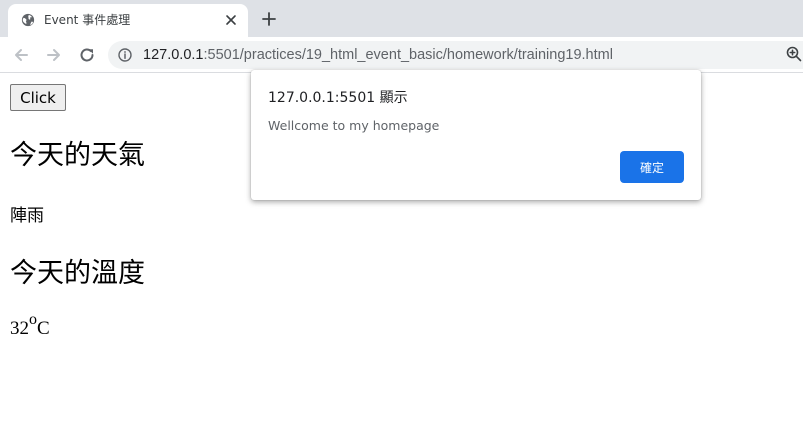 The height and width of the screenshot is (423, 803). What do you see at coordinates (87, 20) in the screenshot?
I see `tab-title: Event 事件處理` at bounding box center [87, 20].